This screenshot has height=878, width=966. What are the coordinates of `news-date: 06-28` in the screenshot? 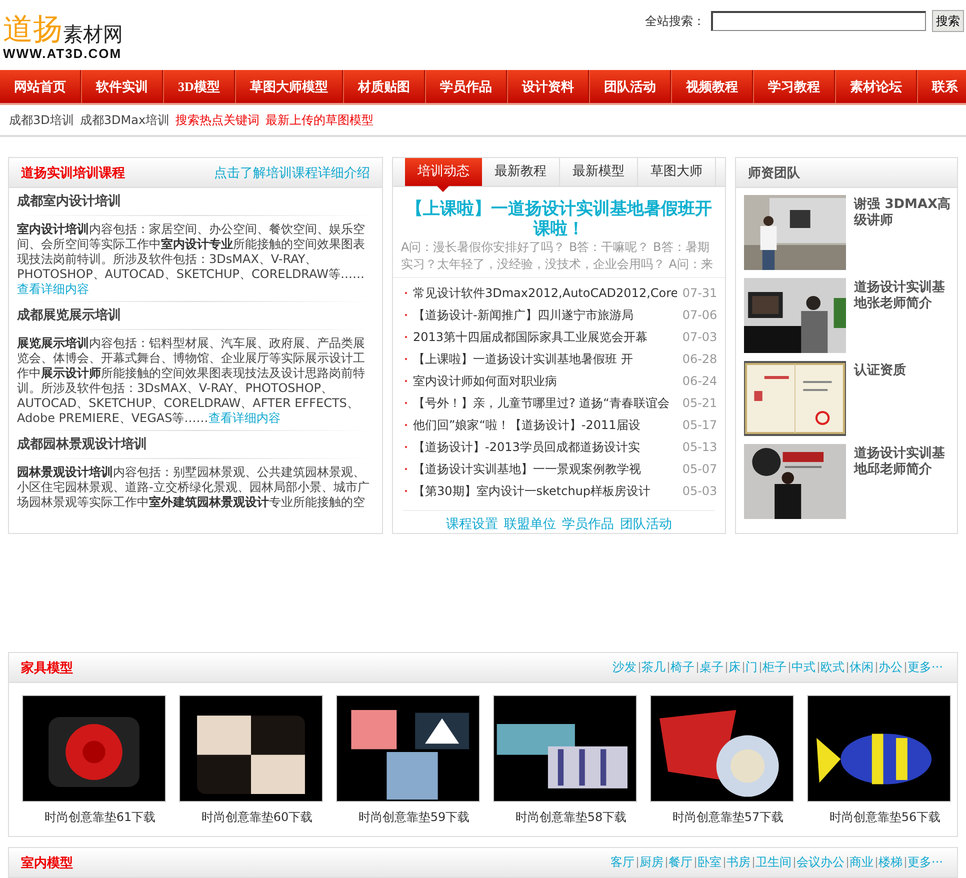 It's located at (699, 359).